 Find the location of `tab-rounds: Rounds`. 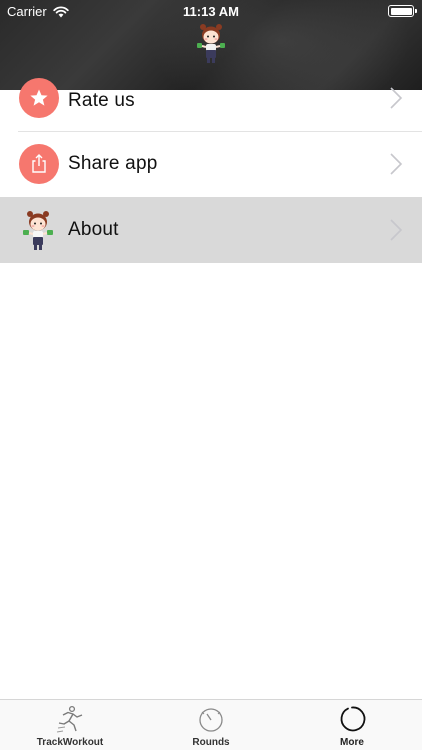

tab-rounds: Rounds is located at coordinates (211, 725).